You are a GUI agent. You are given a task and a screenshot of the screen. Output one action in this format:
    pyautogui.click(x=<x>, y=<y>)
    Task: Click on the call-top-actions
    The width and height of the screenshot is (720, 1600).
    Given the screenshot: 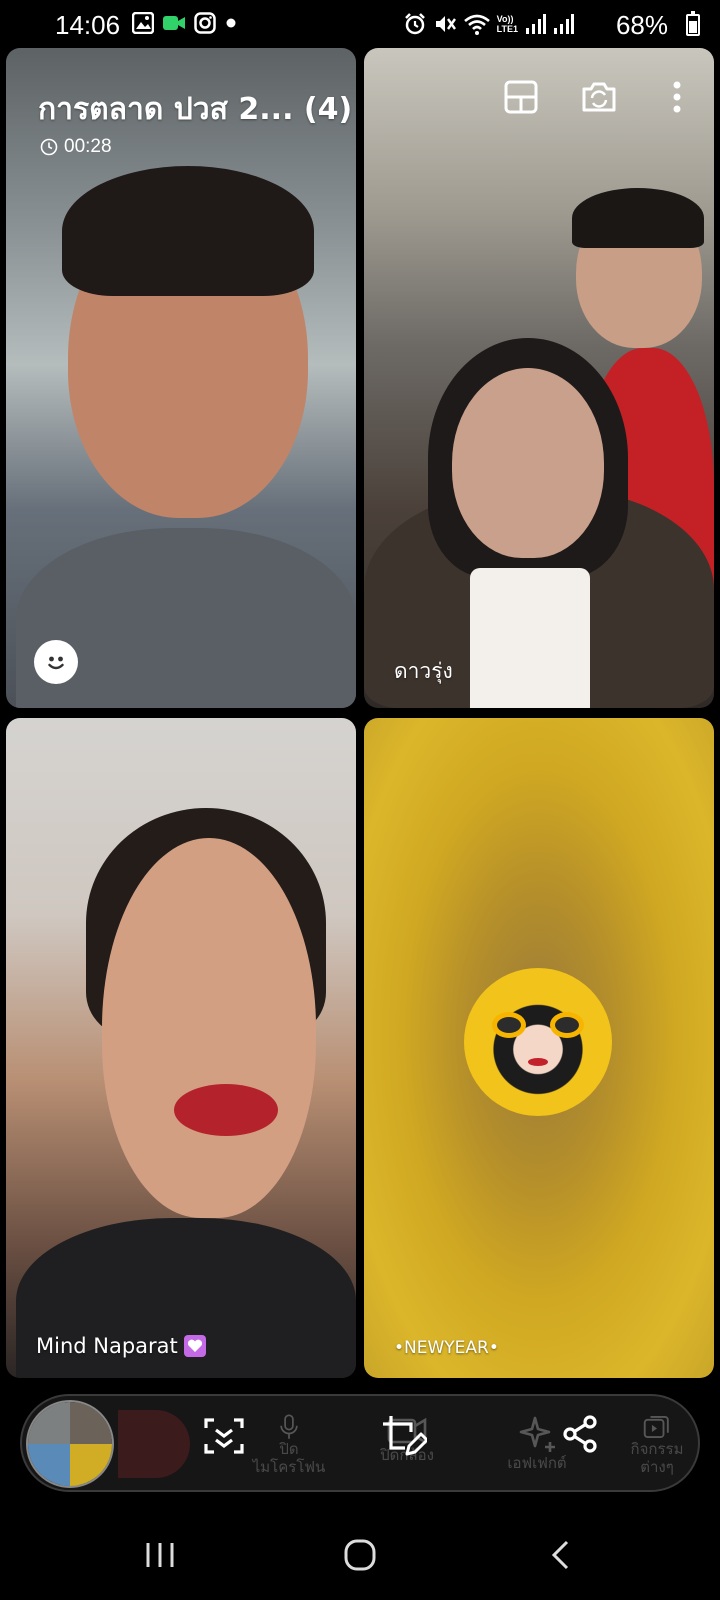 What is the action you would take?
    pyautogui.click(x=599, y=97)
    